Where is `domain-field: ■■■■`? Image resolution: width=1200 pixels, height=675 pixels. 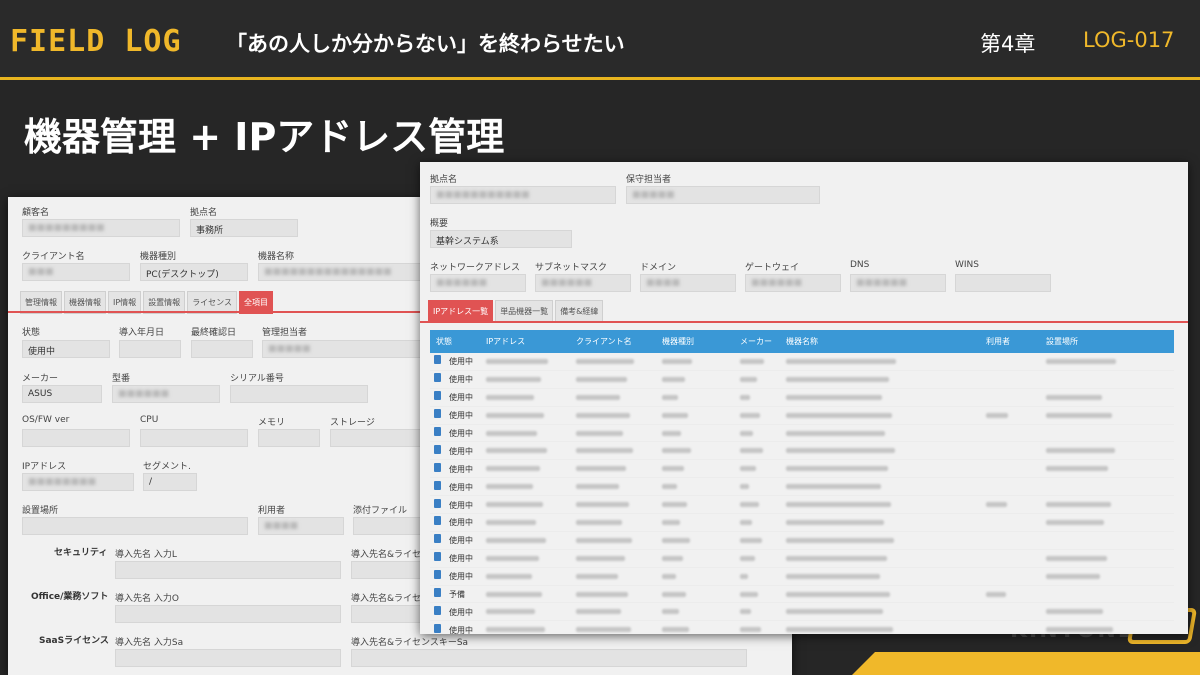
domain-field: ■■■■ is located at coordinates (688, 283).